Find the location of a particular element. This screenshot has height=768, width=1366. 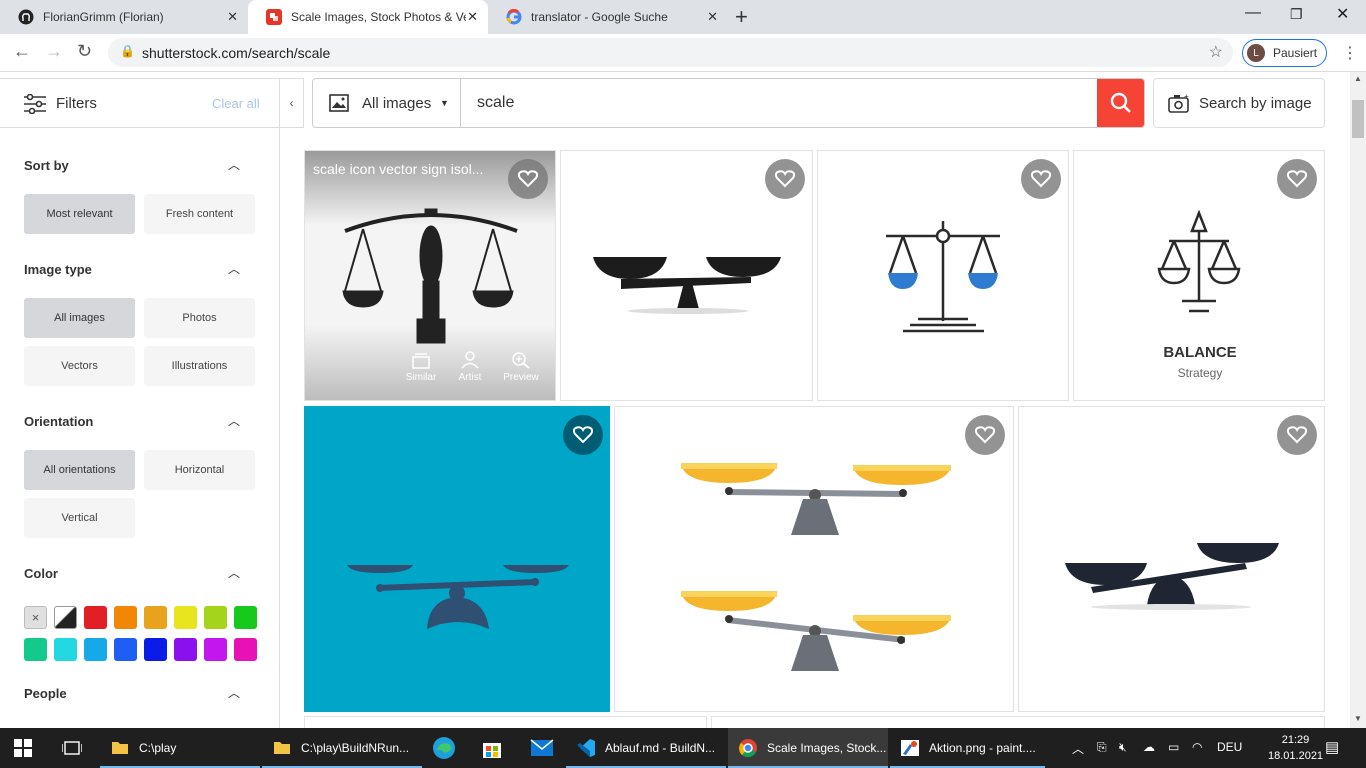

menu-dots-icon: ⋮ is located at coordinates (1350, 53).